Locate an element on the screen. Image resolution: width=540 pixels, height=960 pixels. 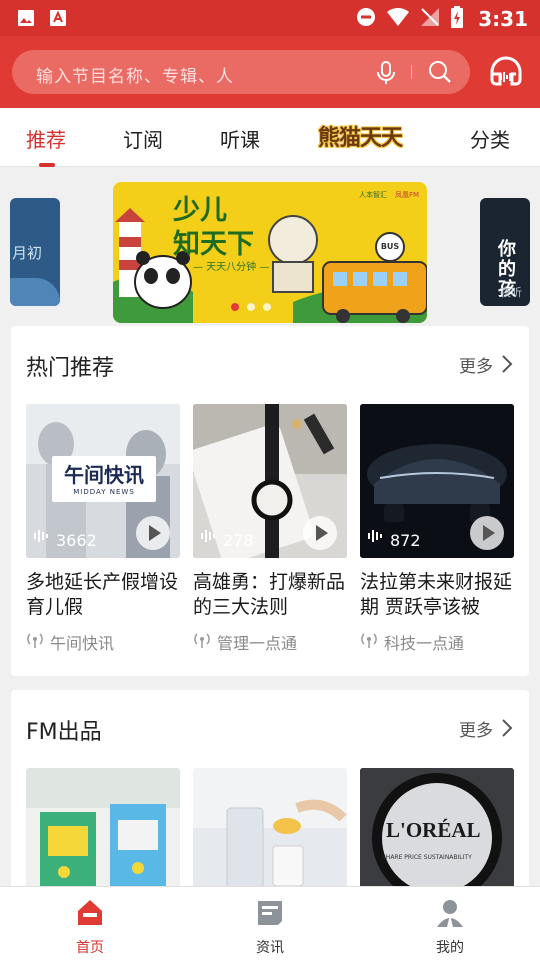
tab-subscribe: 订阅 is located at coordinates (143, 138).